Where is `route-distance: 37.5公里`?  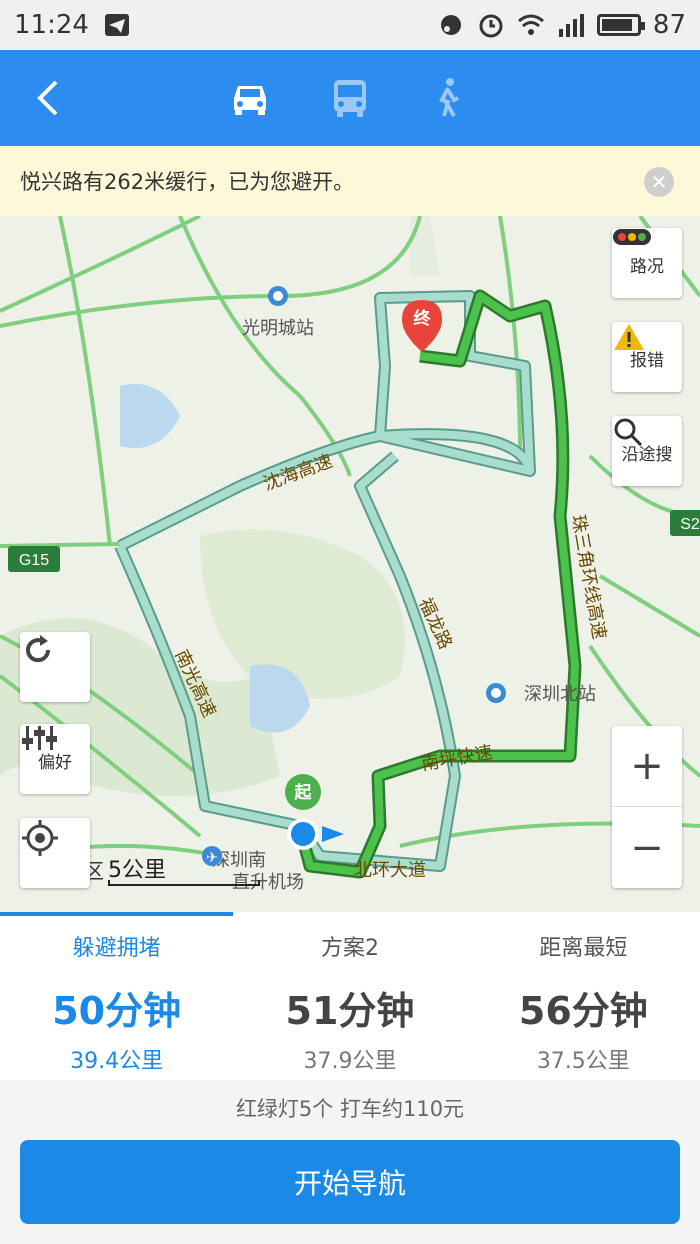
route-distance: 37.5公里 is located at coordinates (583, 1061).